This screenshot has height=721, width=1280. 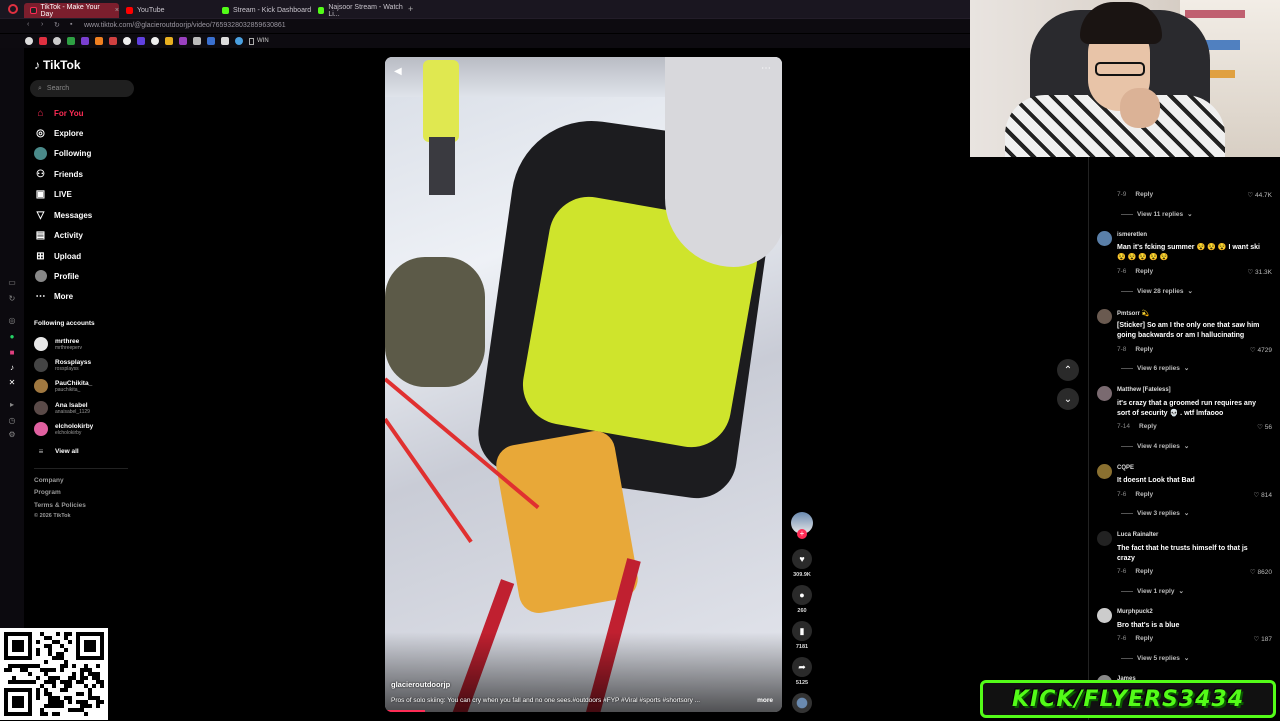 What do you see at coordinates (802, 671) in the screenshot?
I see `share-button: ➦ 5125` at bounding box center [802, 671].